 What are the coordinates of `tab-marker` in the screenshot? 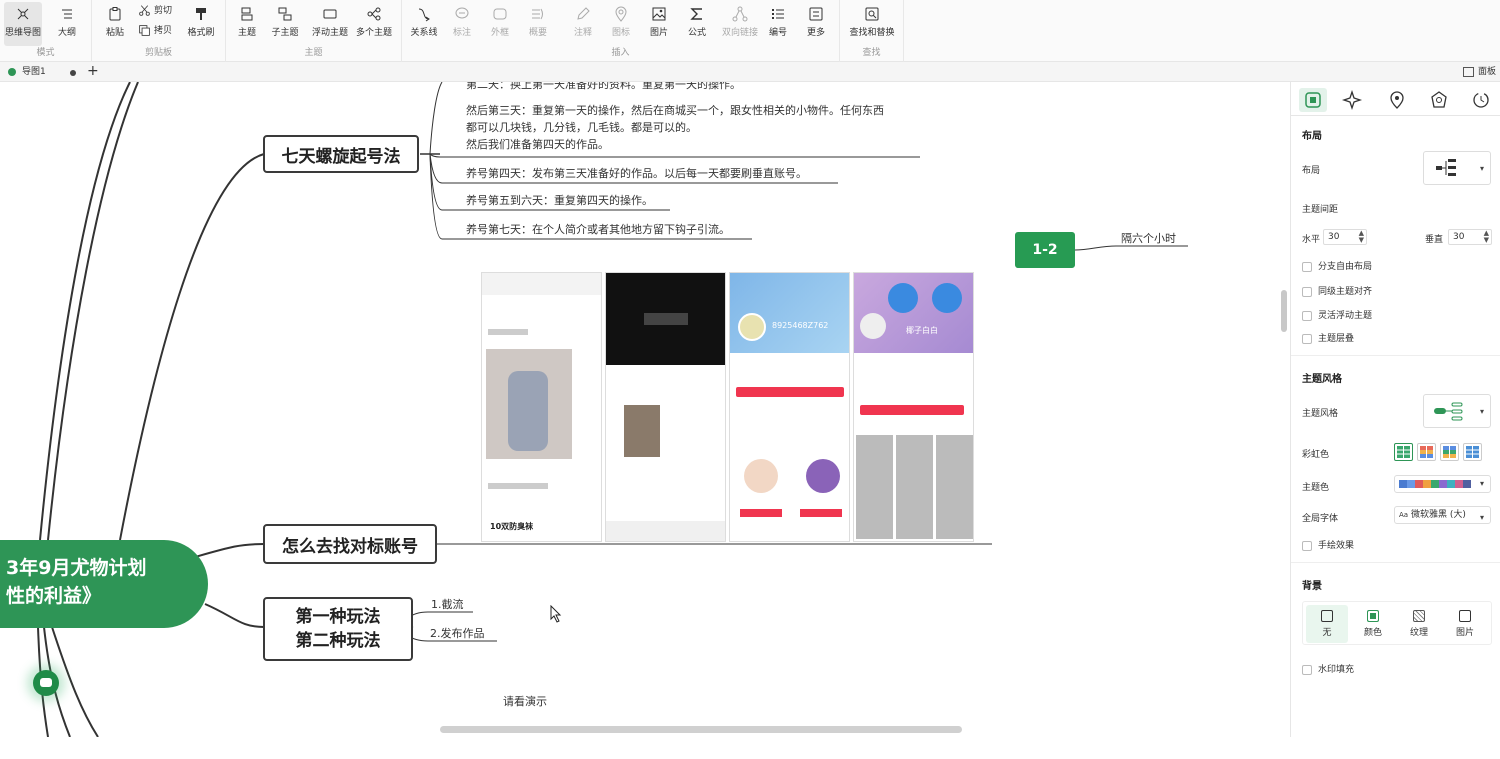 It's located at (1397, 100).